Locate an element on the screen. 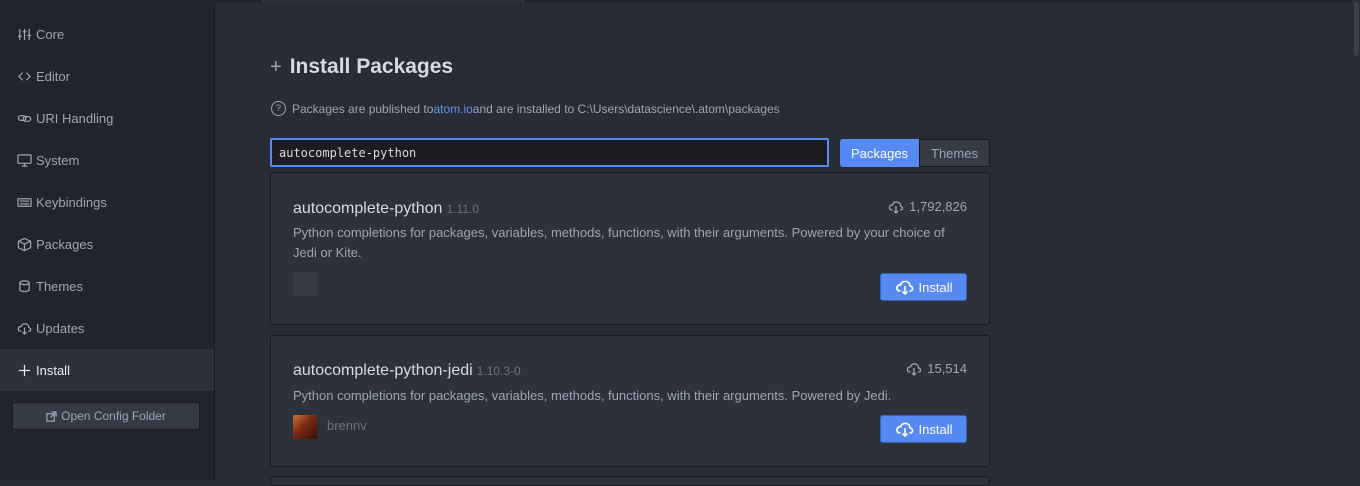 The width and height of the screenshot is (1360, 486). download-count: 15,514 is located at coordinates (936, 368).